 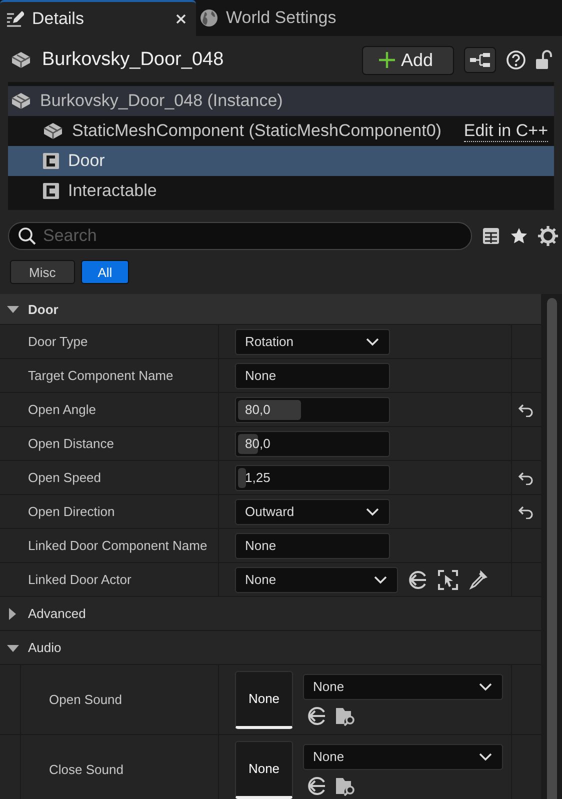 What do you see at coordinates (105, 272) in the screenshot?
I see `filter-chip: All` at bounding box center [105, 272].